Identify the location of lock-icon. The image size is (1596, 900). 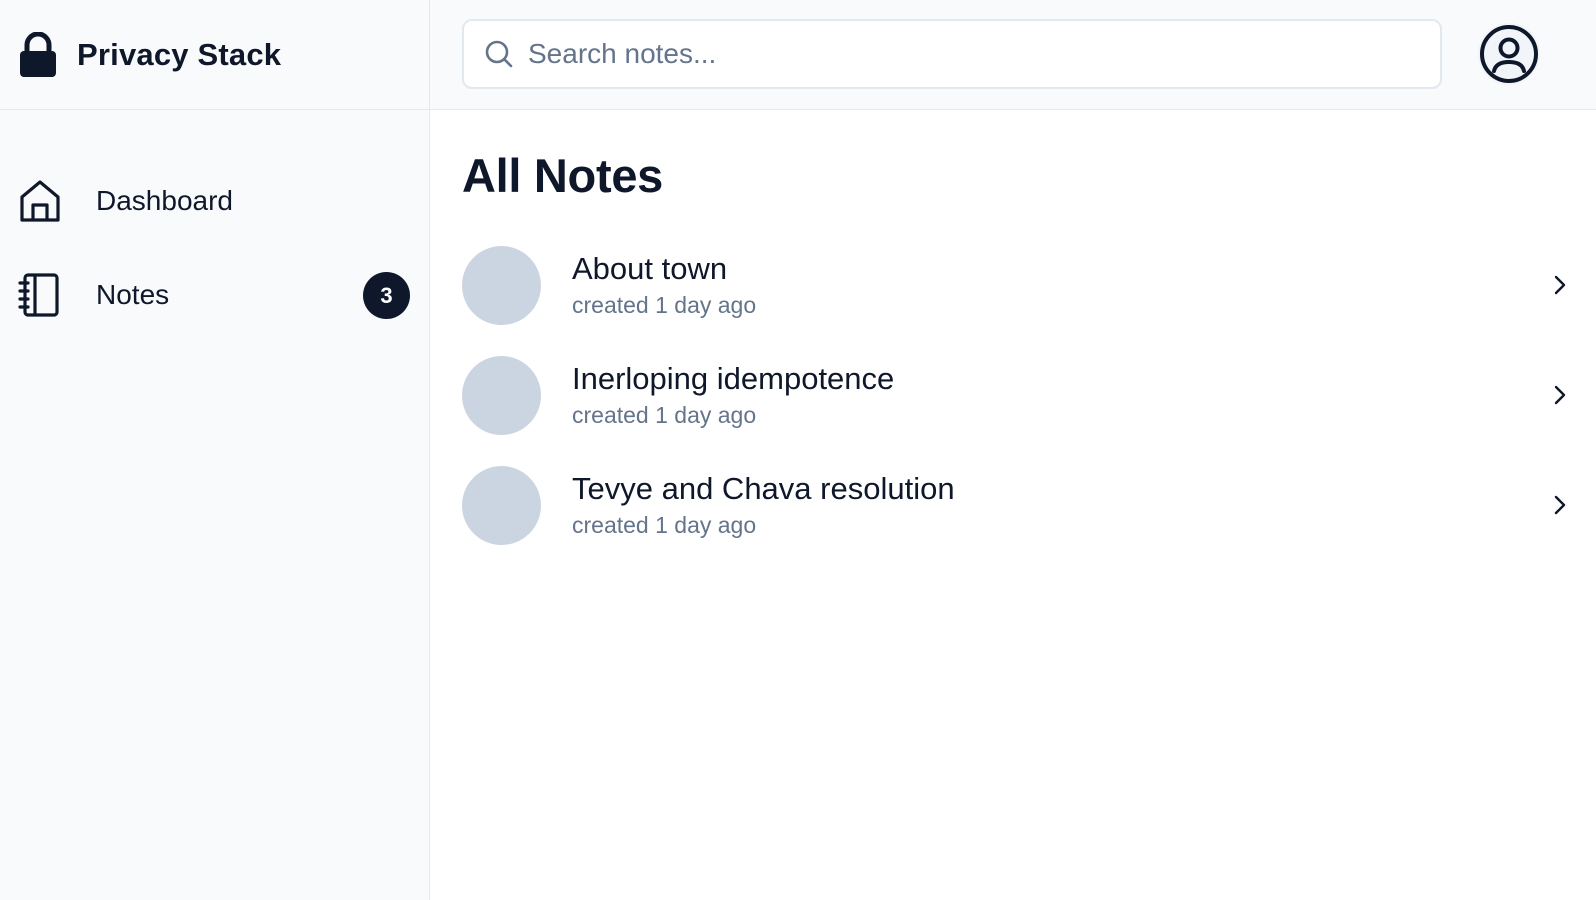
(38, 54).